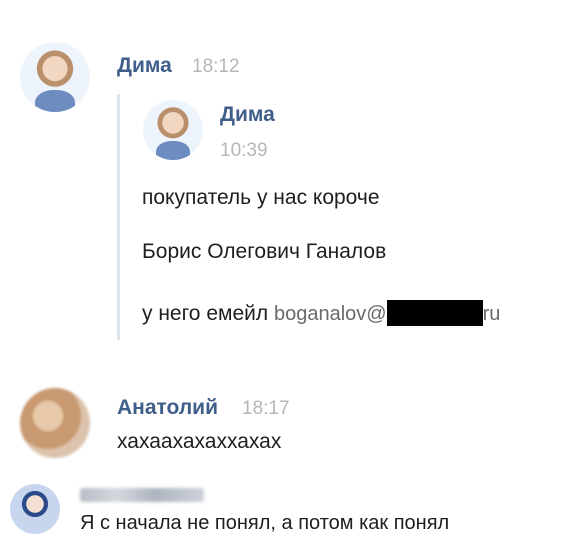  Describe the element at coordinates (261, 197) in the screenshot. I see `forwarded-line-1: покупатель у нас короче` at that location.